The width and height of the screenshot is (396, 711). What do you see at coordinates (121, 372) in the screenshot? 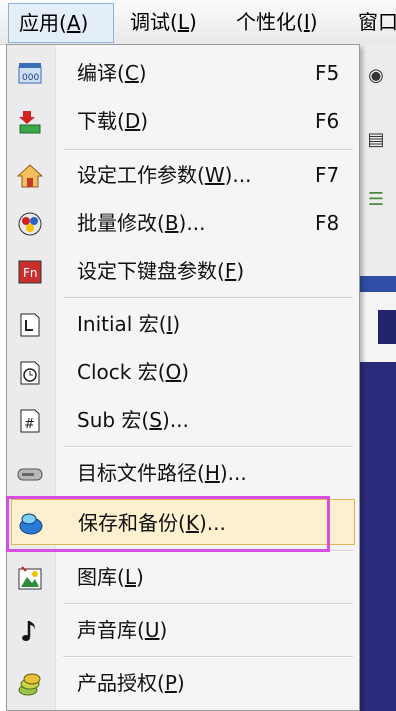
I see `menu-item-clock-macro-label: Clock 宏(` at bounding box center [121, 372].